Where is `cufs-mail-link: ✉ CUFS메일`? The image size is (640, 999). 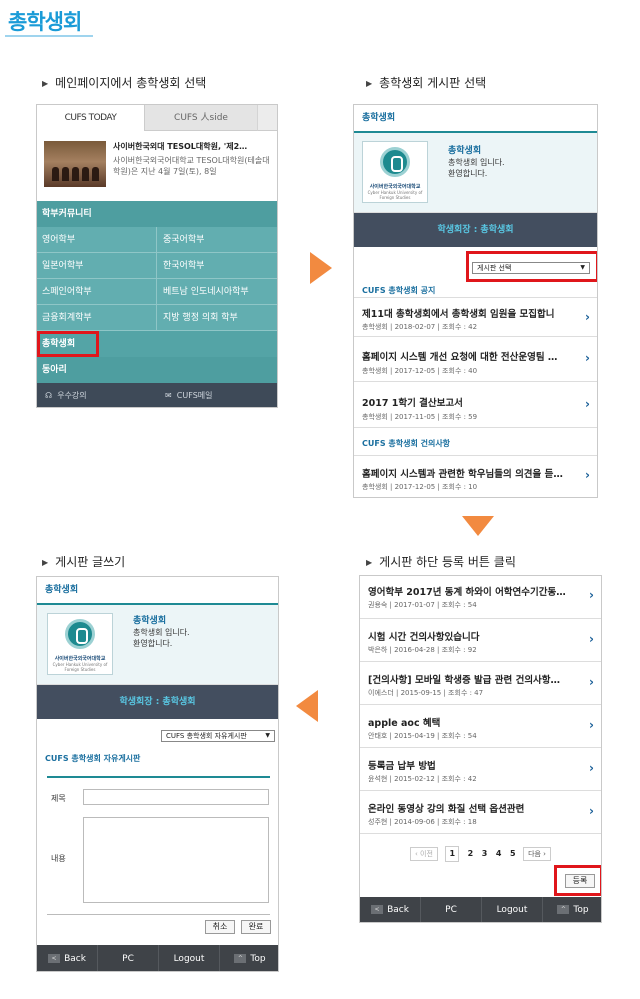 cufs-mail-link: ✉ CUFS메일 is located at coordinates (189, 395).